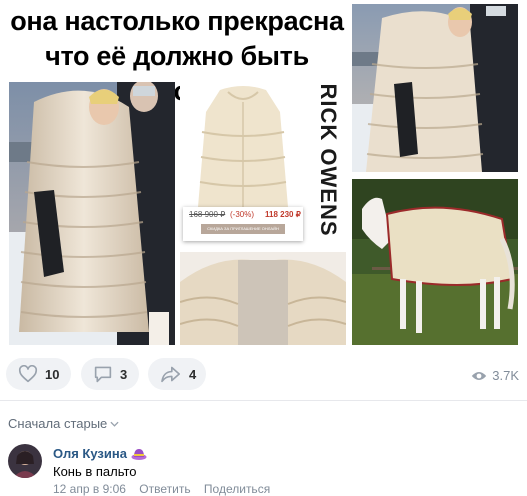 The width and height of the screenshot is (527, 496). What do you see at coordinates (263, 400) in the screenshot?
I see `divider` at bounding box center [263, 400].